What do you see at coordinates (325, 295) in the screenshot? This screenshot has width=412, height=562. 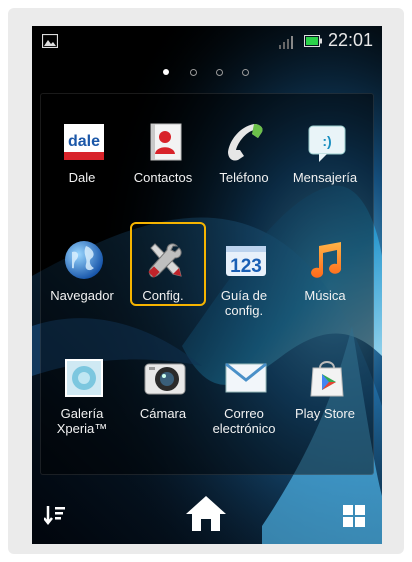 I see `app-label: Música` at bounding box center [325, 295].